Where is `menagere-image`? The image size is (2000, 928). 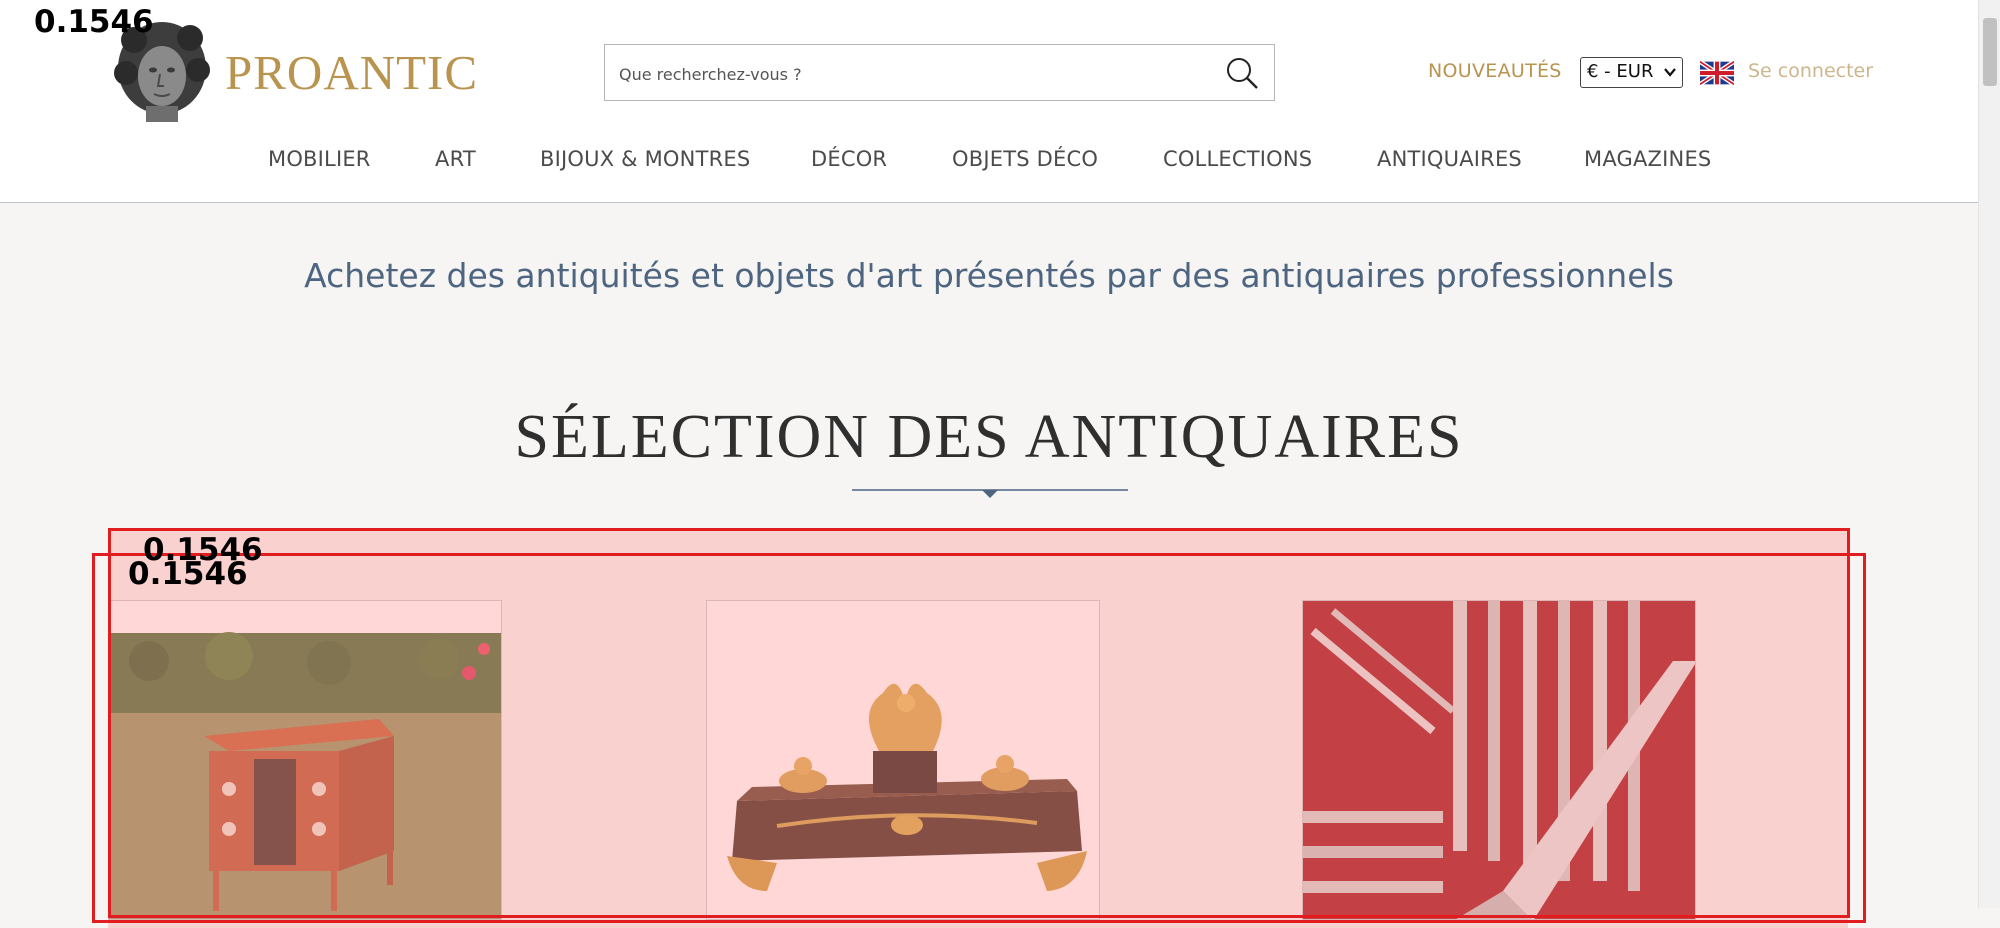
menagere-image is located at coordinates (1499, 760).